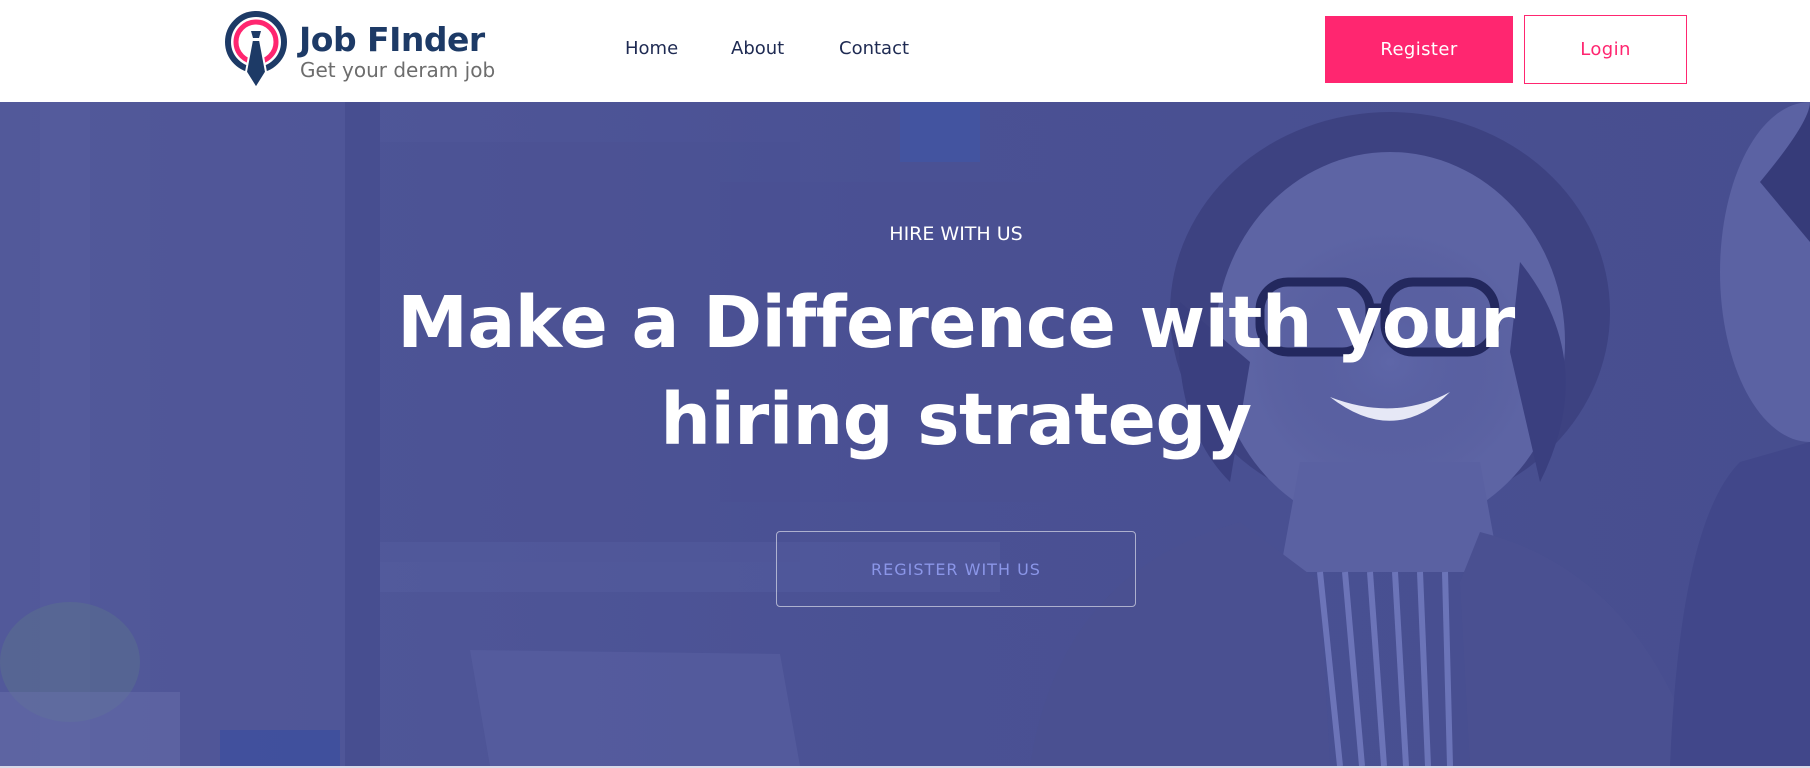 The image size is (1810, 768). Describe the element at coordinates (757, 48) in the screenshot. I see `nav-about-link: About` at that location.